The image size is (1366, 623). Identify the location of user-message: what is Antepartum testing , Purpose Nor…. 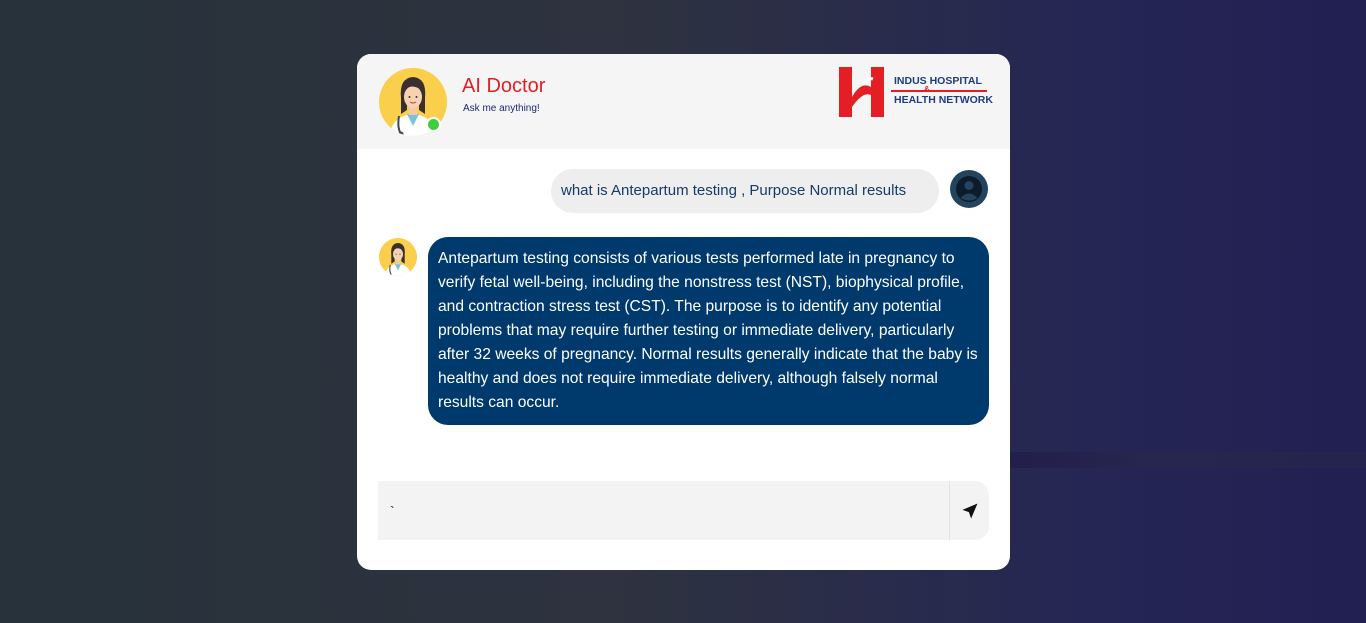
(745, 191).